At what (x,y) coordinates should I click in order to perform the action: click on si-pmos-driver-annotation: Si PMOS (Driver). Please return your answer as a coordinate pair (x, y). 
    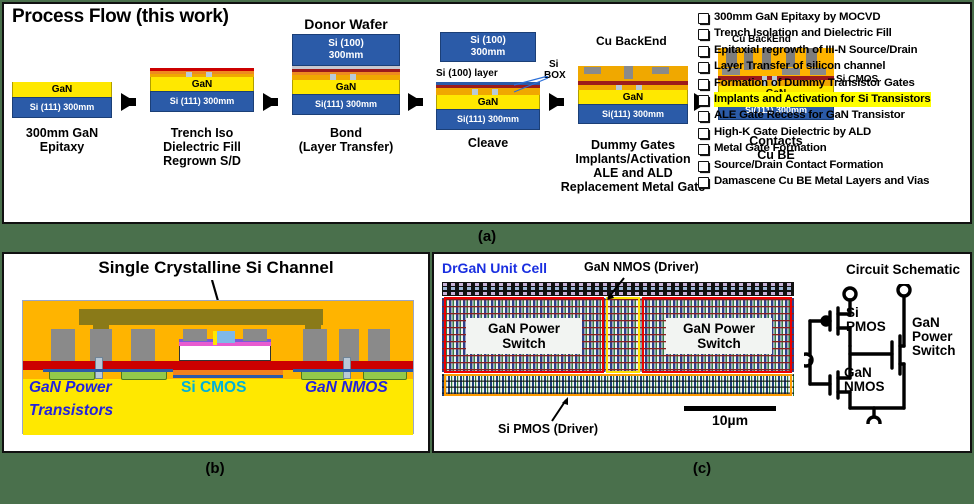
    Looking at the image, I should click on (548, 429).